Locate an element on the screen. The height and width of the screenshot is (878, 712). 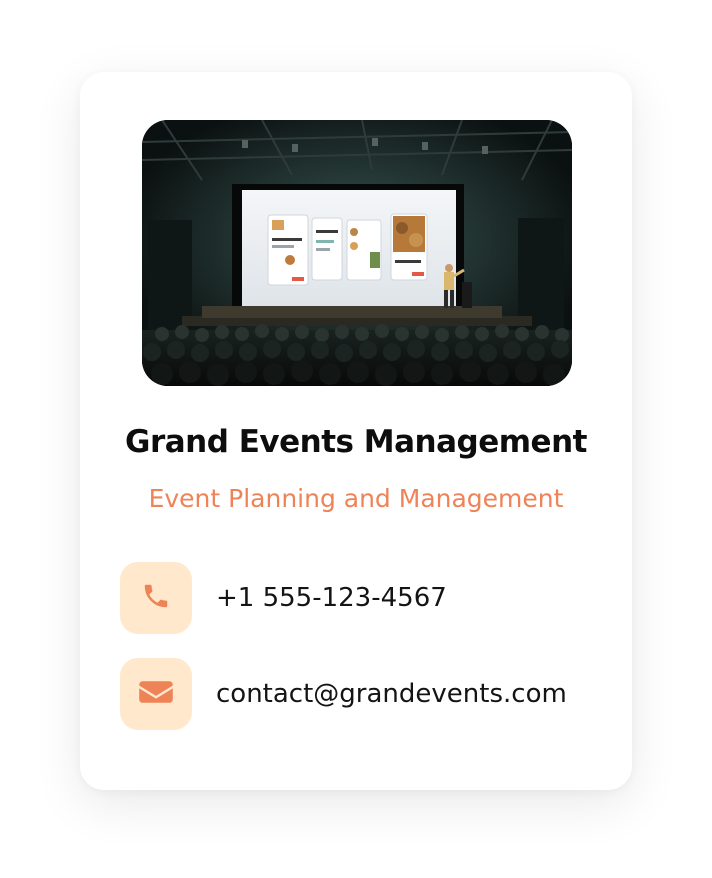
email-contact-row: contact@grandevents.com is located at coordinates (366, 694).